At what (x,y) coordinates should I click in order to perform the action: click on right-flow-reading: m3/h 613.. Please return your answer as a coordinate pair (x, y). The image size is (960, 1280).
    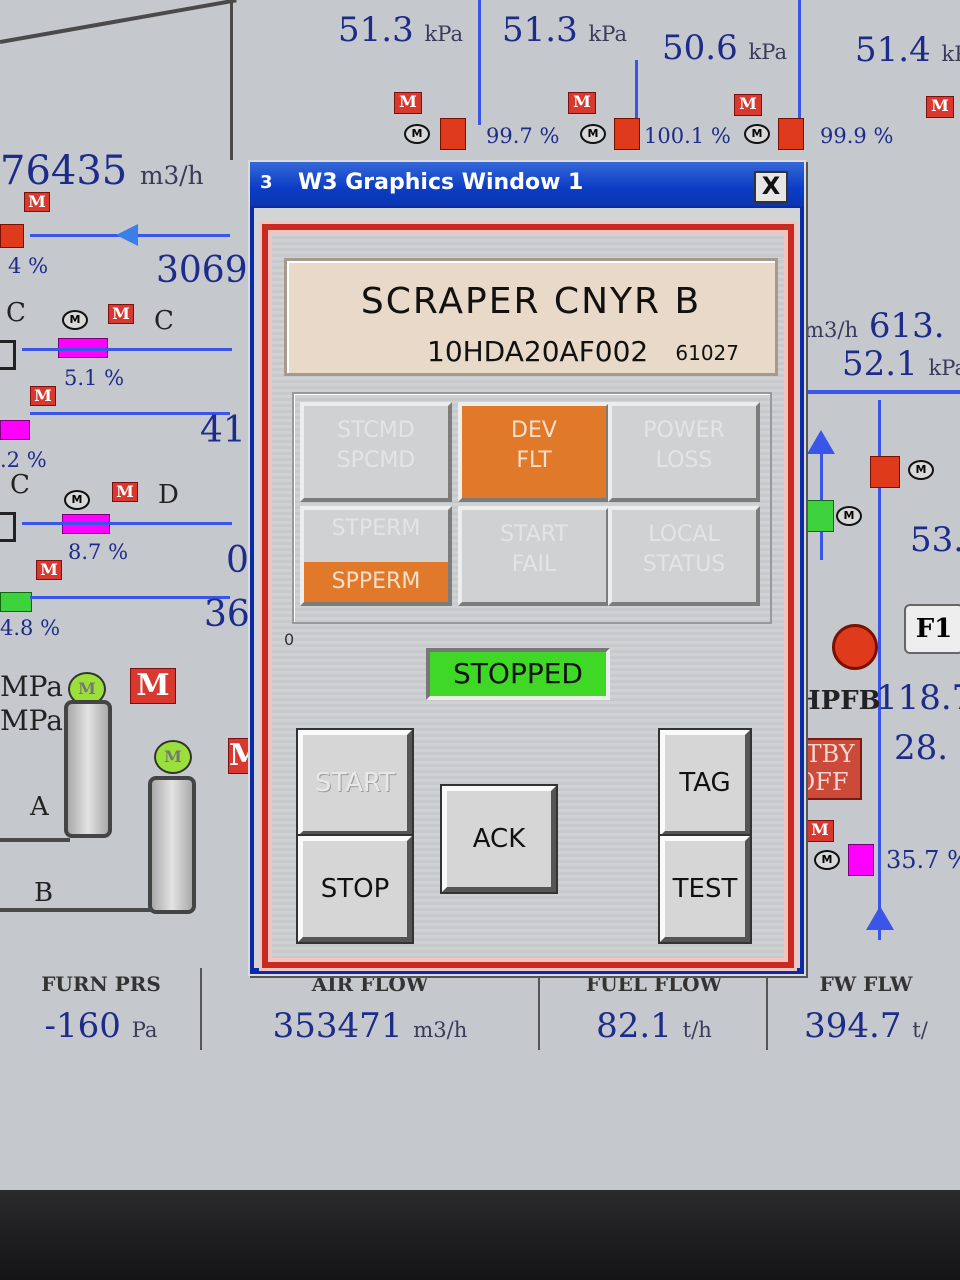
    Looking at the image, I should click on (874, 326).